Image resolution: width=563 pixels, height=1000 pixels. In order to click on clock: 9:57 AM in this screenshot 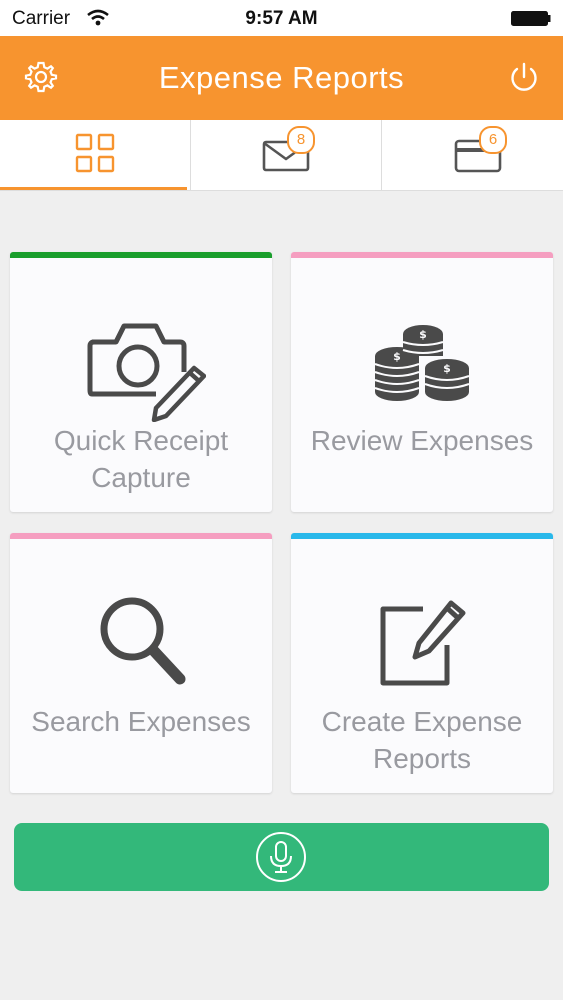, I will do `click(281, 18)`.